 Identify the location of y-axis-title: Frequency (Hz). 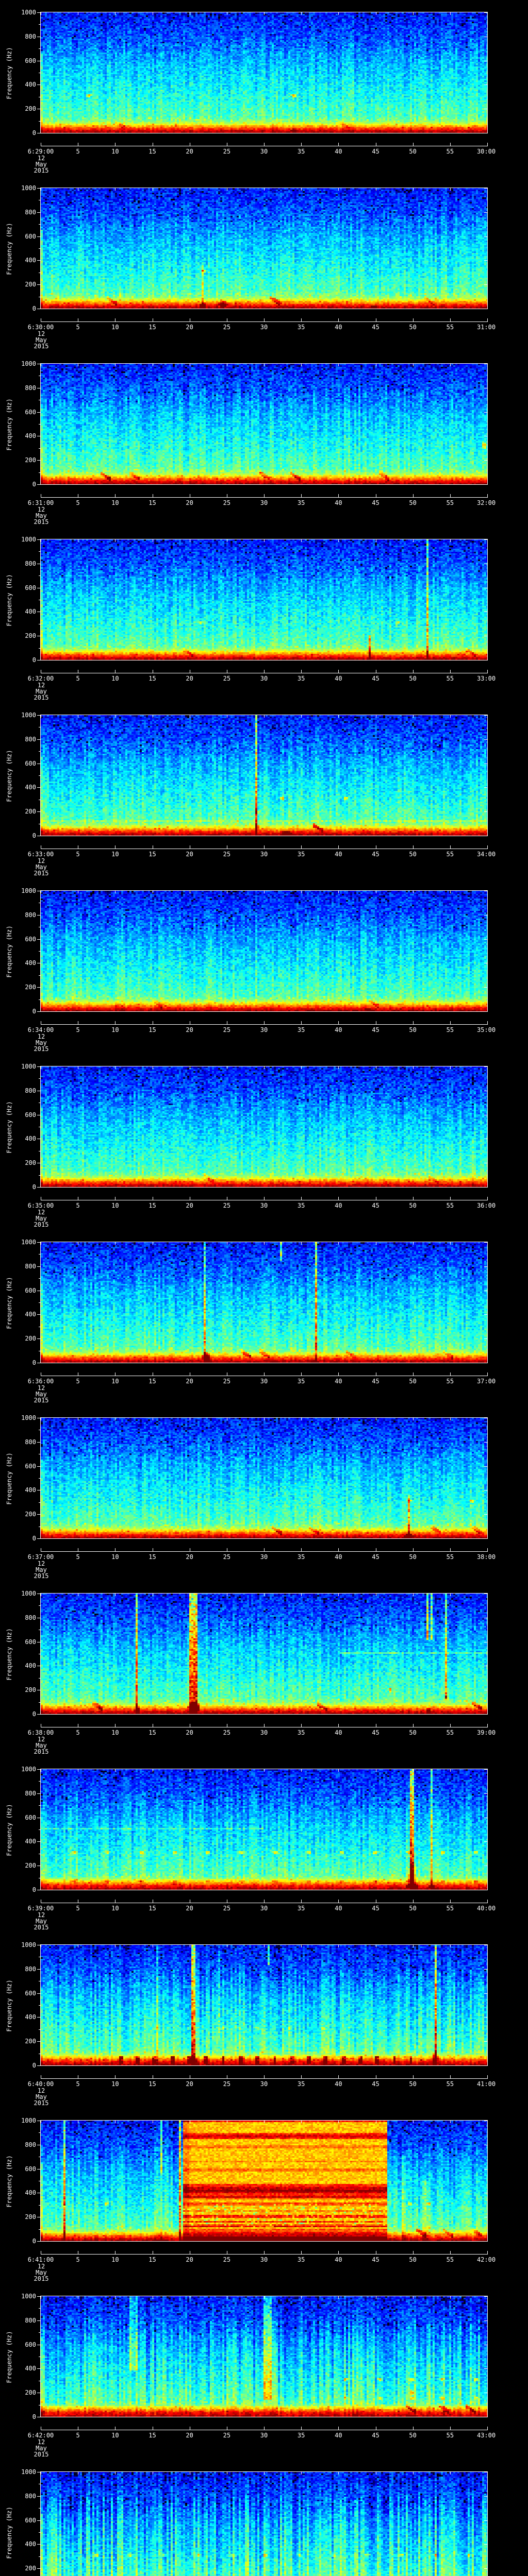
(9, 2532).